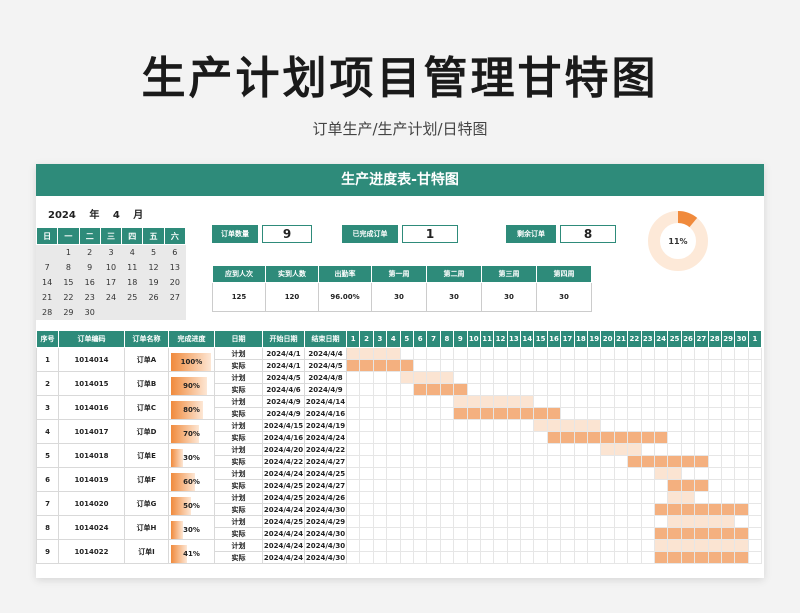 The image size is (800, 613). What do you see at coordinates (283, 339) in the screenshot?
I see `gantt-header: 开始日期` at bounding box center [283, 339].